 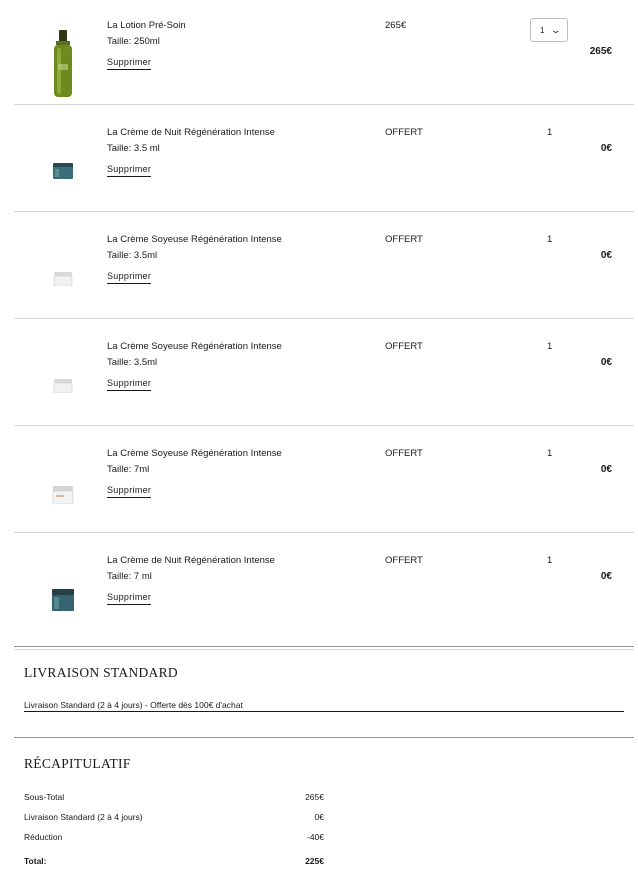 What do you see at coordinates (77, 763) in the screenshot?
I see `summary-title: RÉCAPITULATIF` at bounding box center [77, 763].